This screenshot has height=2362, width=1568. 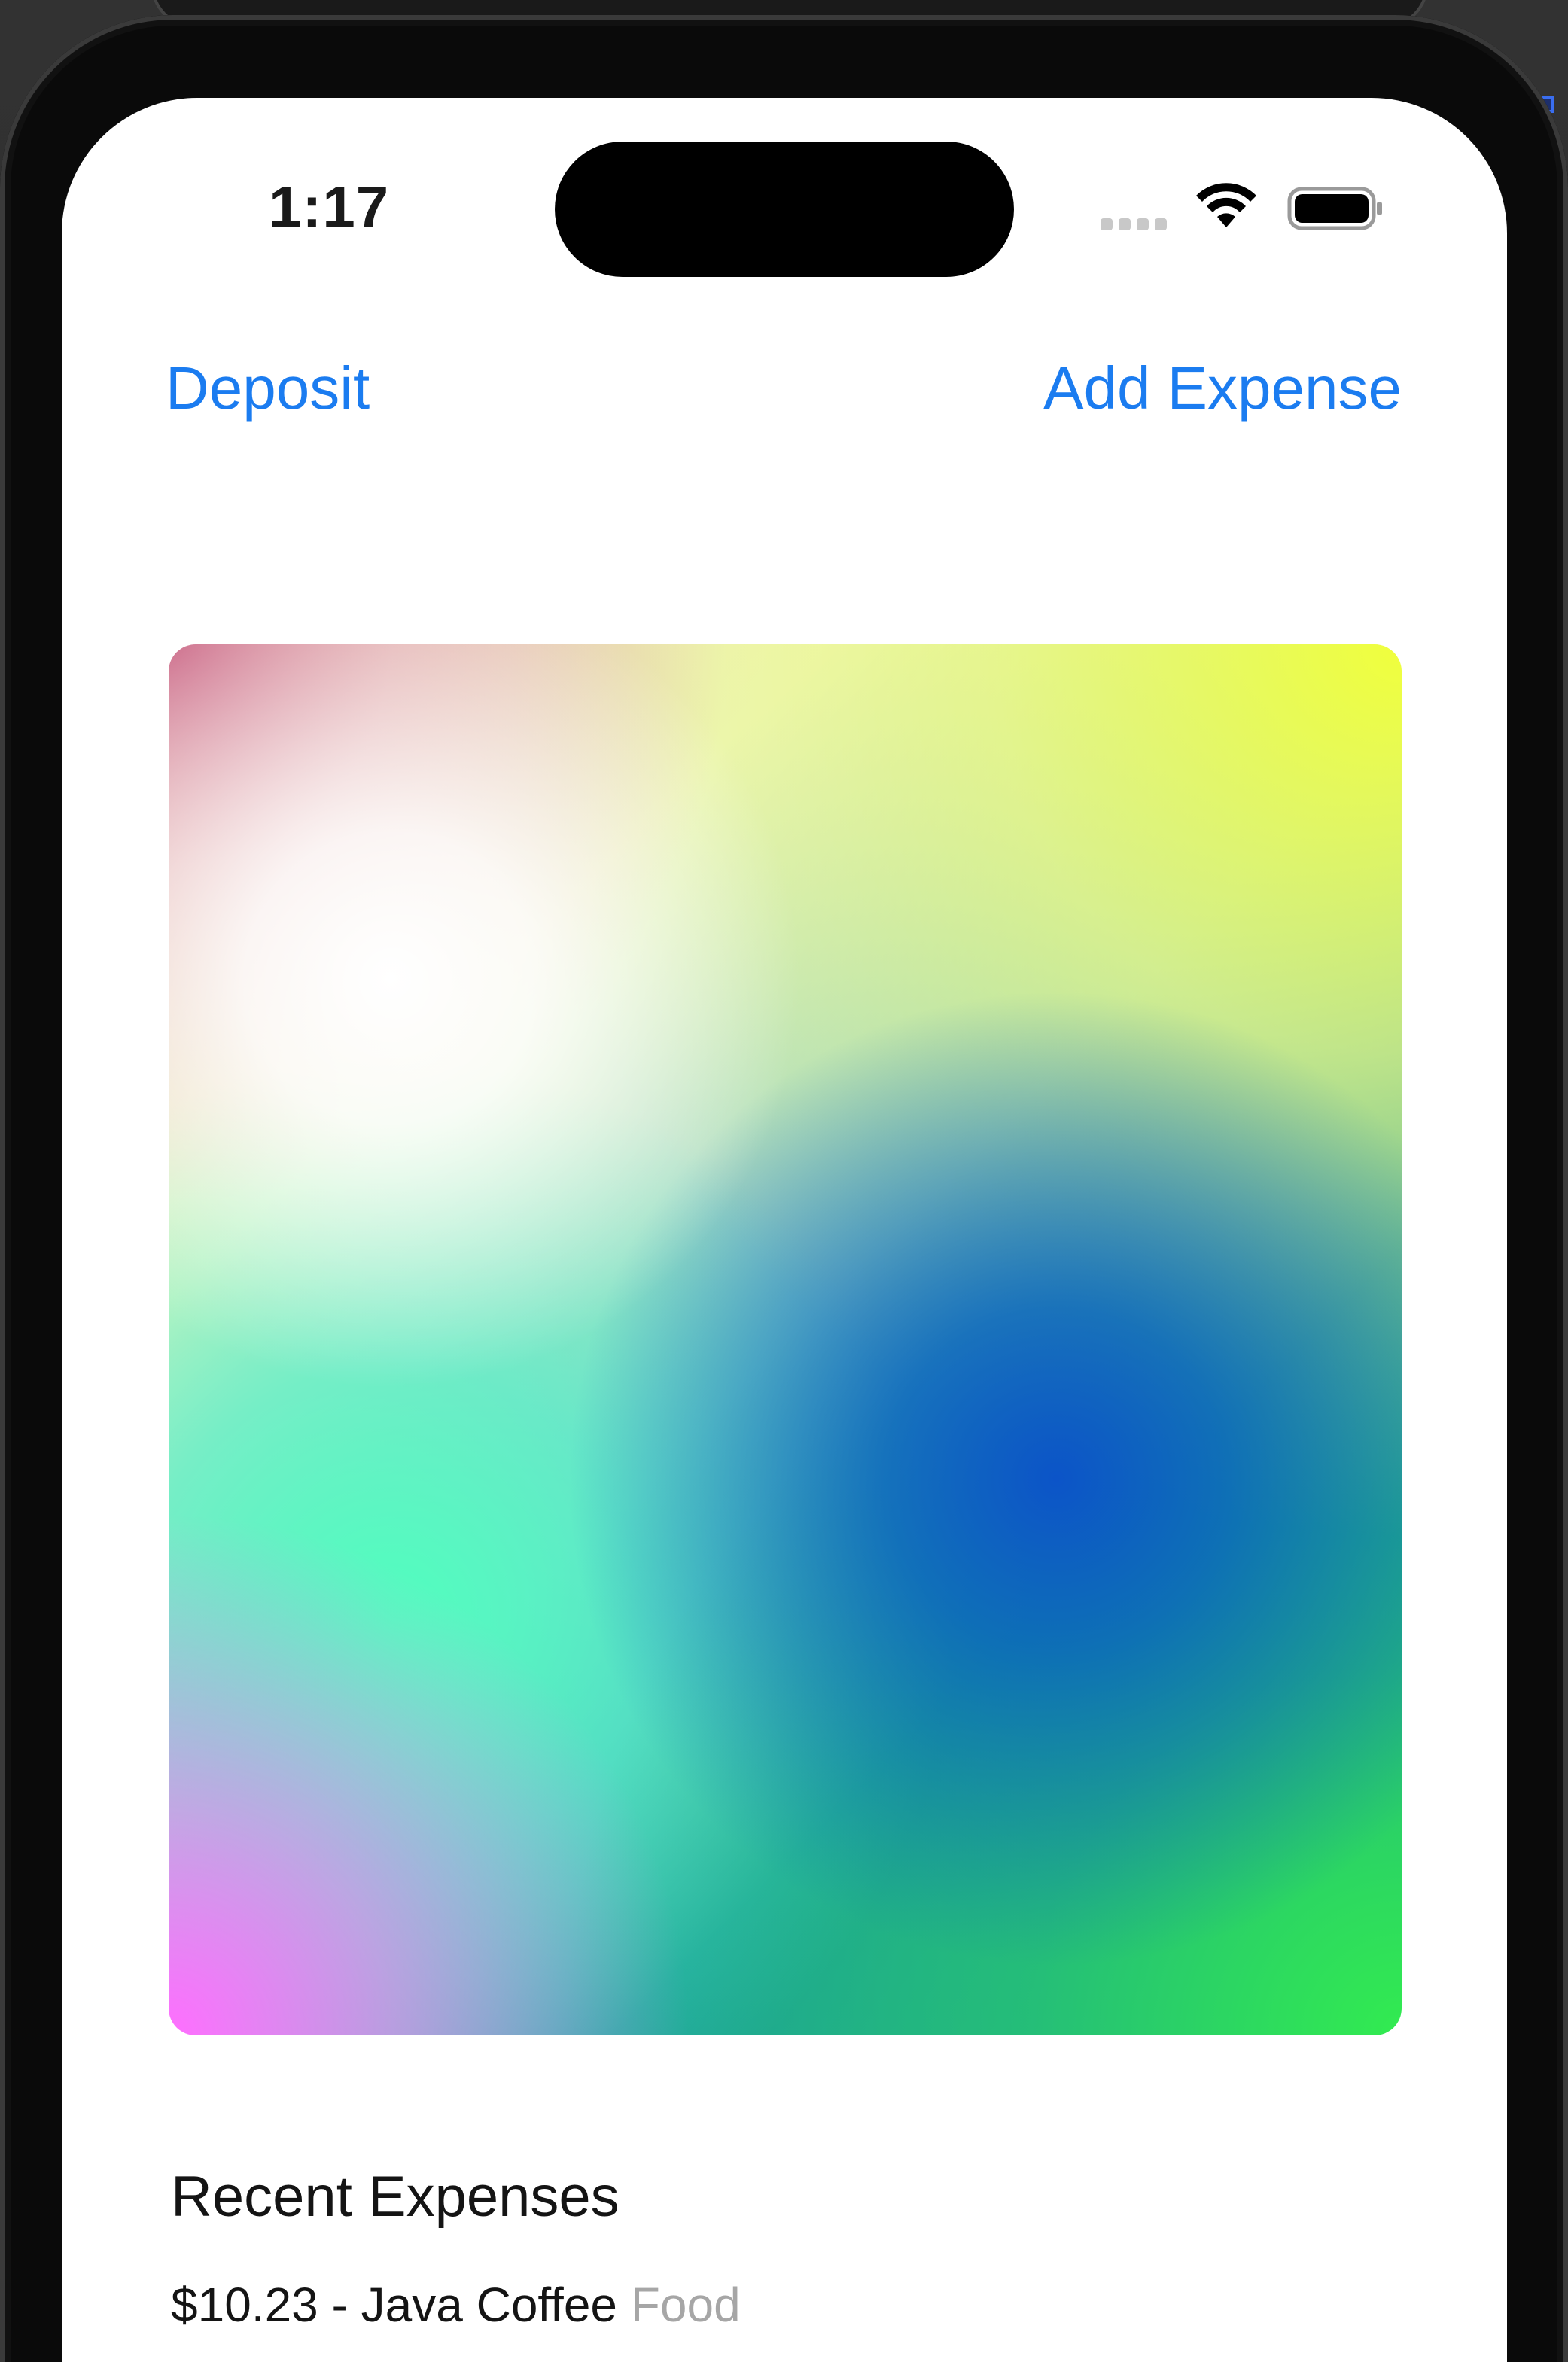 I want to click on cellular-signal-icon, so click(x=1134, y=224).